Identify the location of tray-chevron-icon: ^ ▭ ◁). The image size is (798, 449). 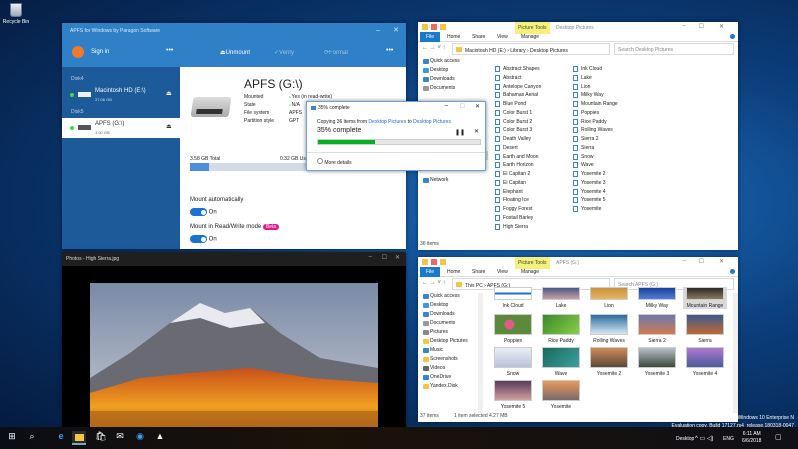
(704, 438).